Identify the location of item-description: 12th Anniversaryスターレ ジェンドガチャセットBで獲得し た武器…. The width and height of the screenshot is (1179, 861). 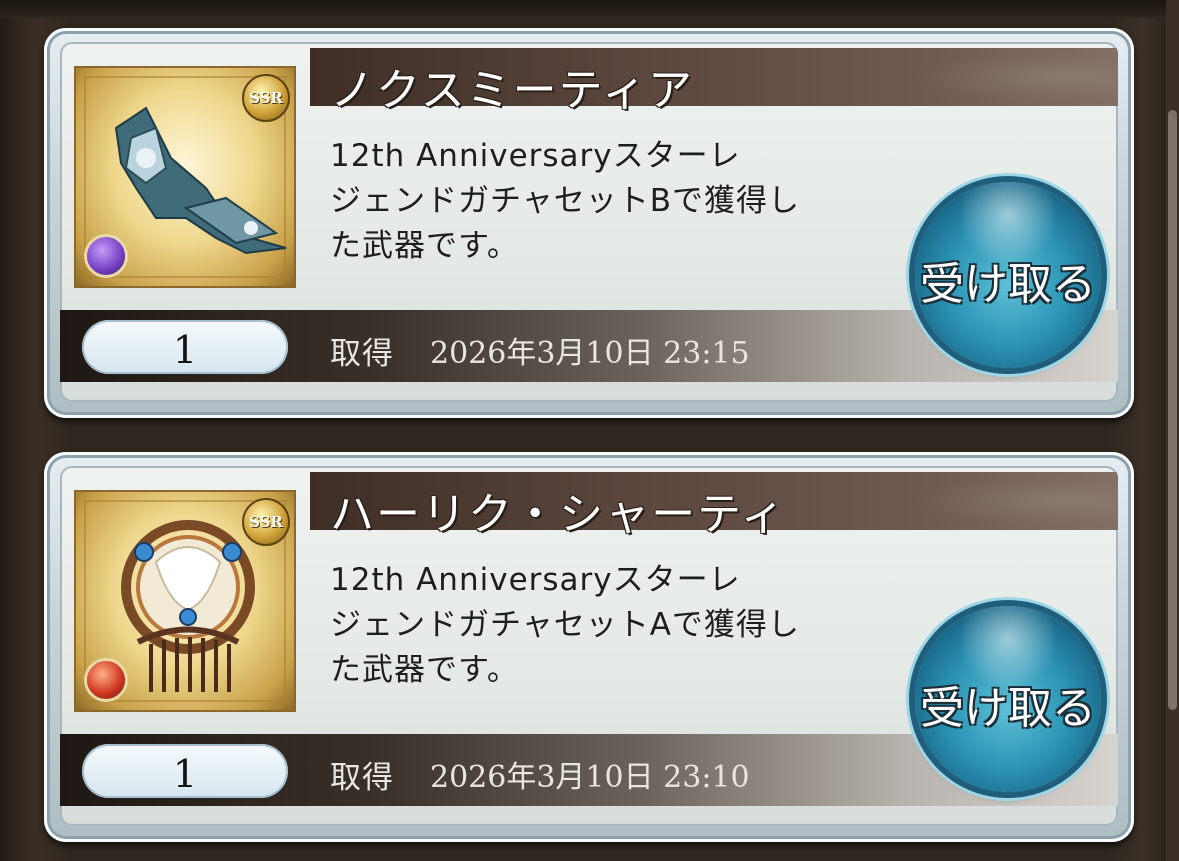
(610, 201).